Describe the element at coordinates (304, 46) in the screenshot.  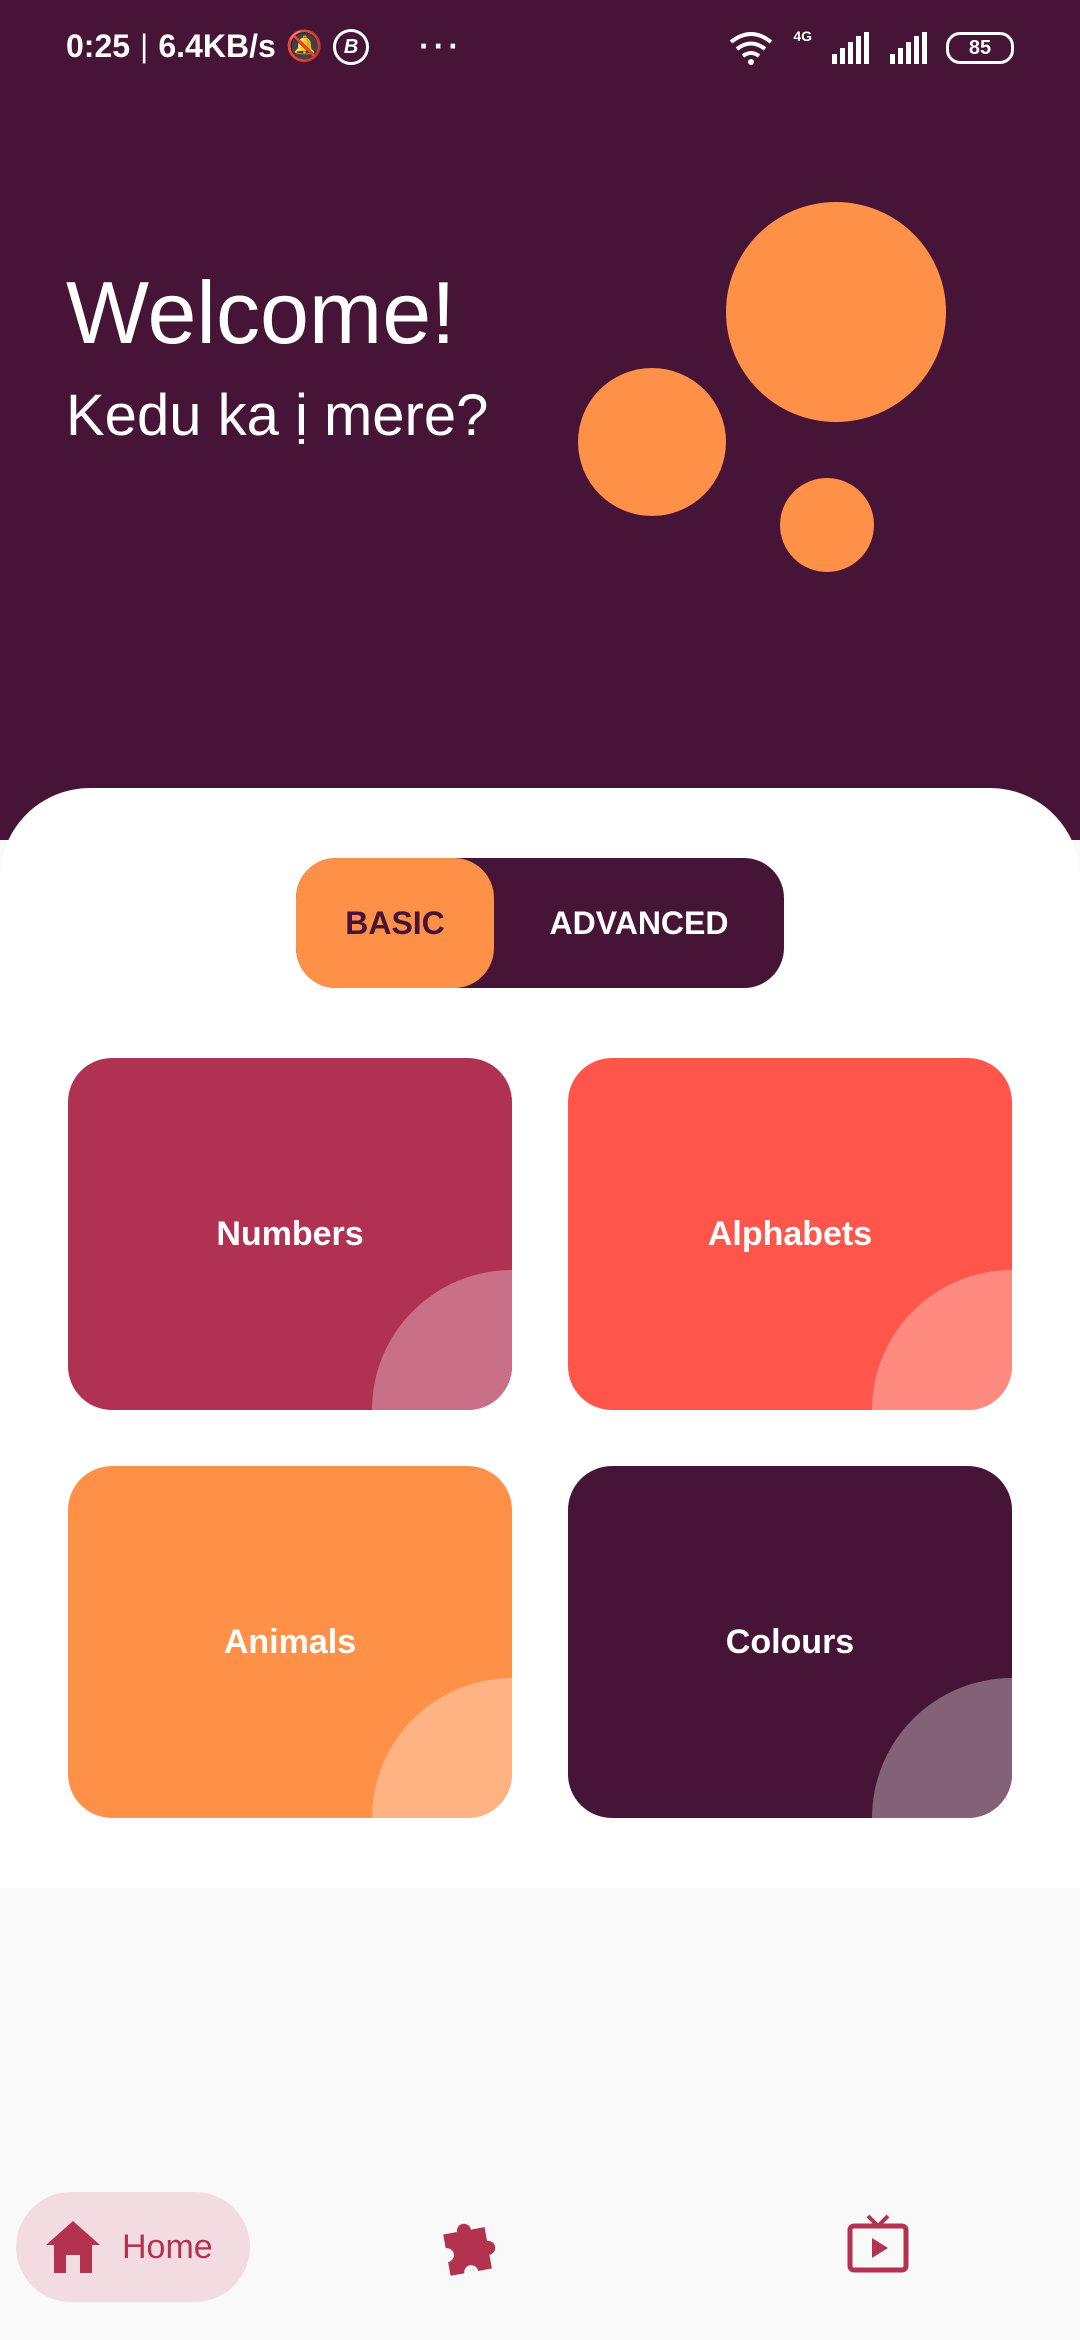
I see `muted-bell-icon: 🔕` at that location.